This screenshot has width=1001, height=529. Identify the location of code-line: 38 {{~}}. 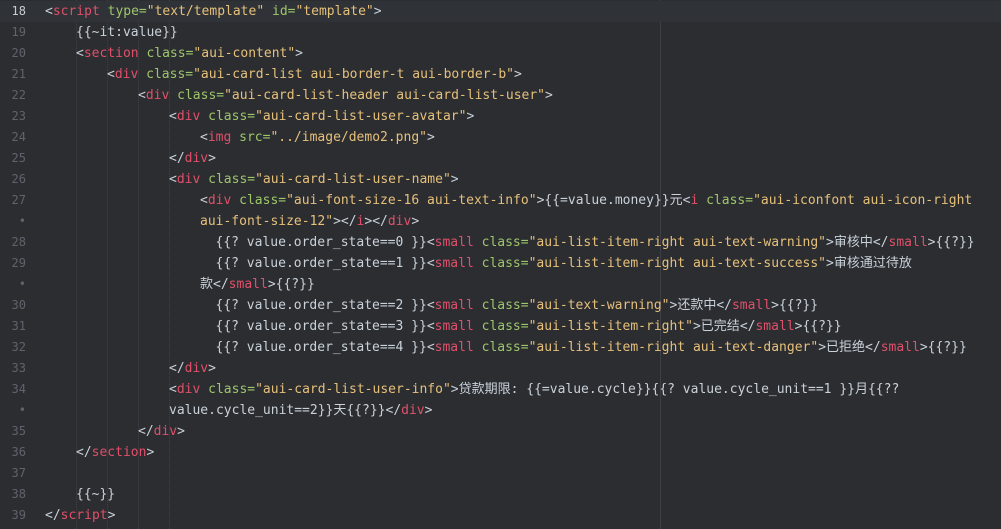
(500, 494).